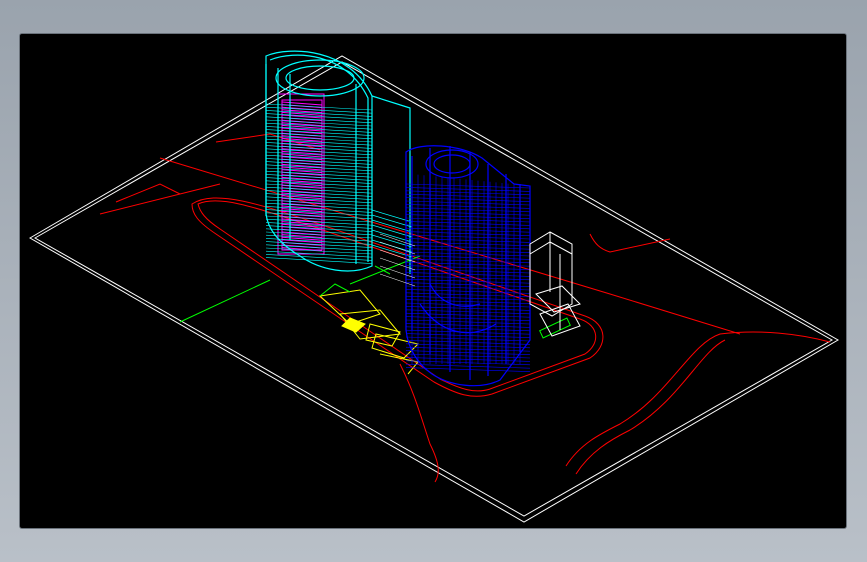  What do you see at coordinates (339, 162) in the screenshot?
I see `tower-a` at bounding box center [339, 162].